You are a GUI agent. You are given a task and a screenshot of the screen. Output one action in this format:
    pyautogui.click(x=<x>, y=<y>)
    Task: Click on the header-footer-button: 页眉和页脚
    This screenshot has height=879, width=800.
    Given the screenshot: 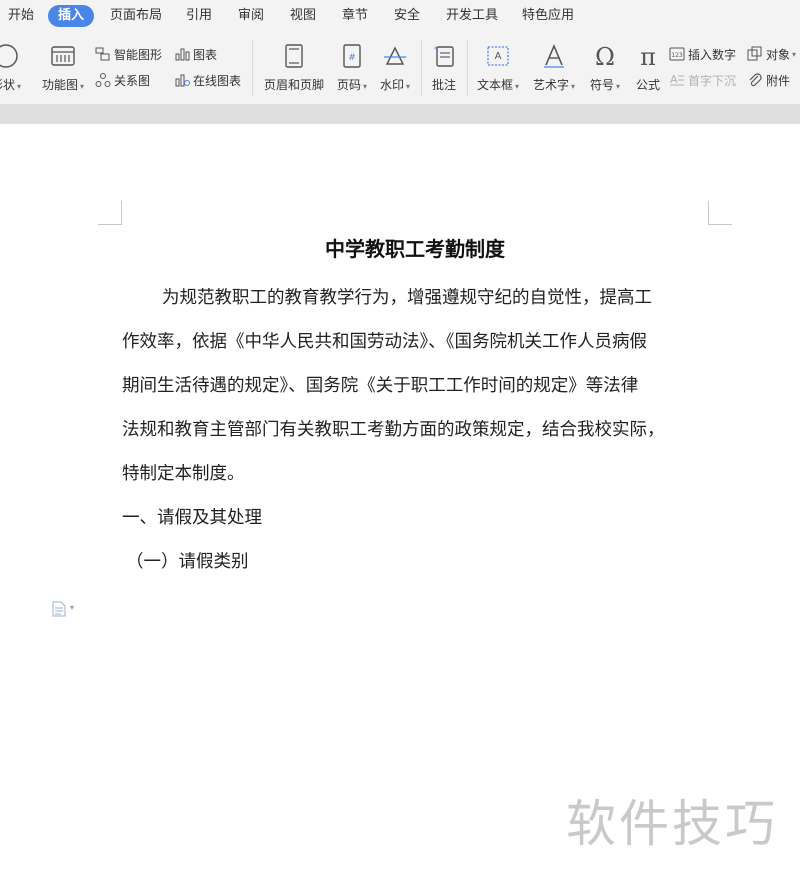 What is the action you would take?
    pyautogui.click(x=294, y=67)
    